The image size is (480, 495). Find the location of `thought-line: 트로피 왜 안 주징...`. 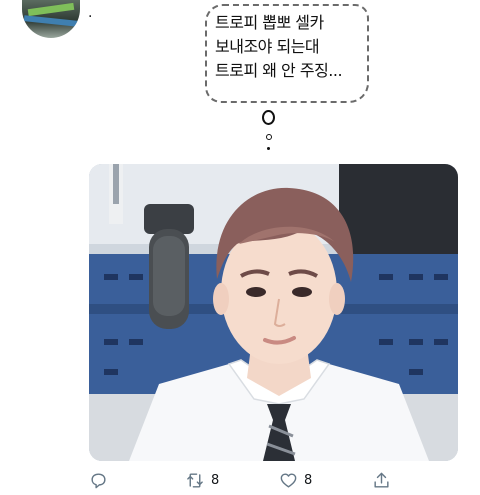

thought-line: 트로피 왜 안 주징... is located at coordinates (279, 70).